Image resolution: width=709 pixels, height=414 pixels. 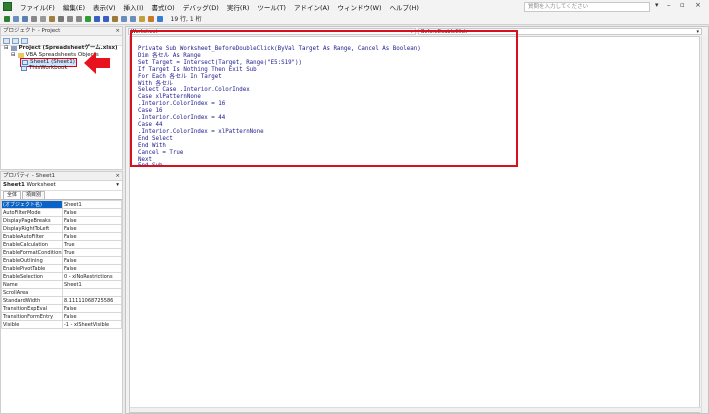 What do you see at coordinates (25, 18) in the screenshot?
I see `save-icon` at bounding box center [25, 18].